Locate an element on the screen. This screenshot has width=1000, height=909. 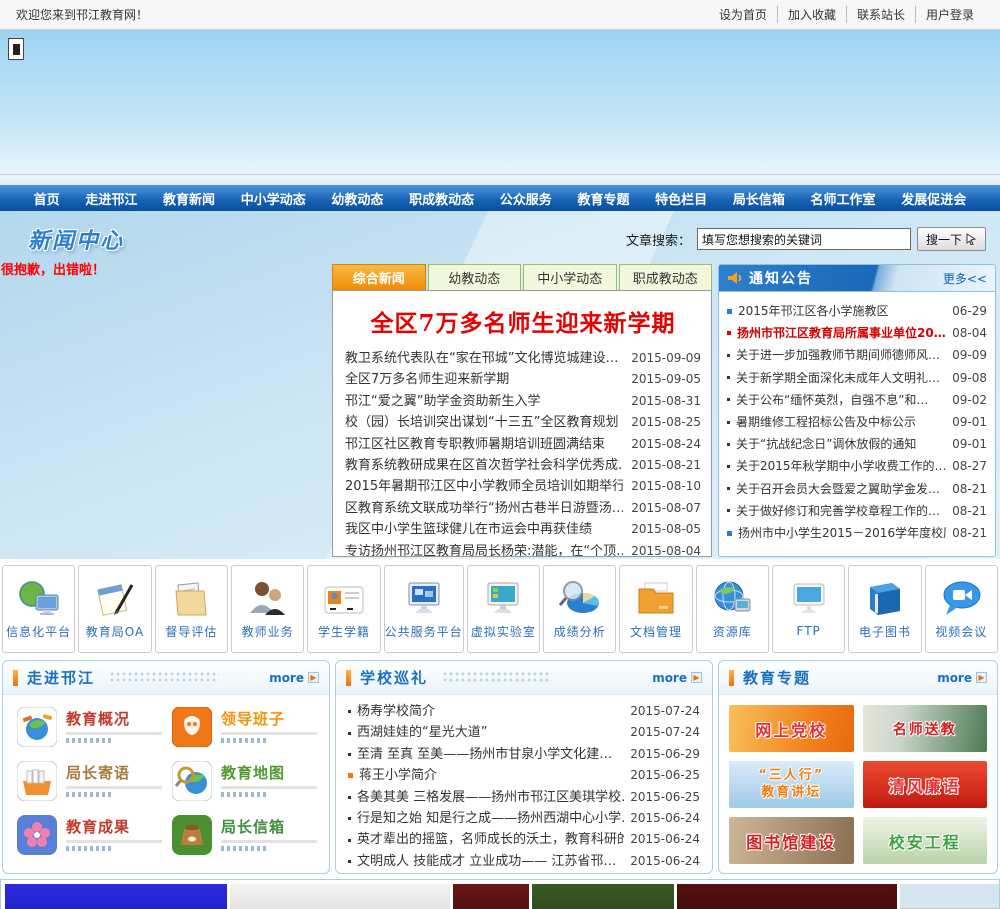
nav-item-public-service: 公众服务 is located at coordinates (526, 198).